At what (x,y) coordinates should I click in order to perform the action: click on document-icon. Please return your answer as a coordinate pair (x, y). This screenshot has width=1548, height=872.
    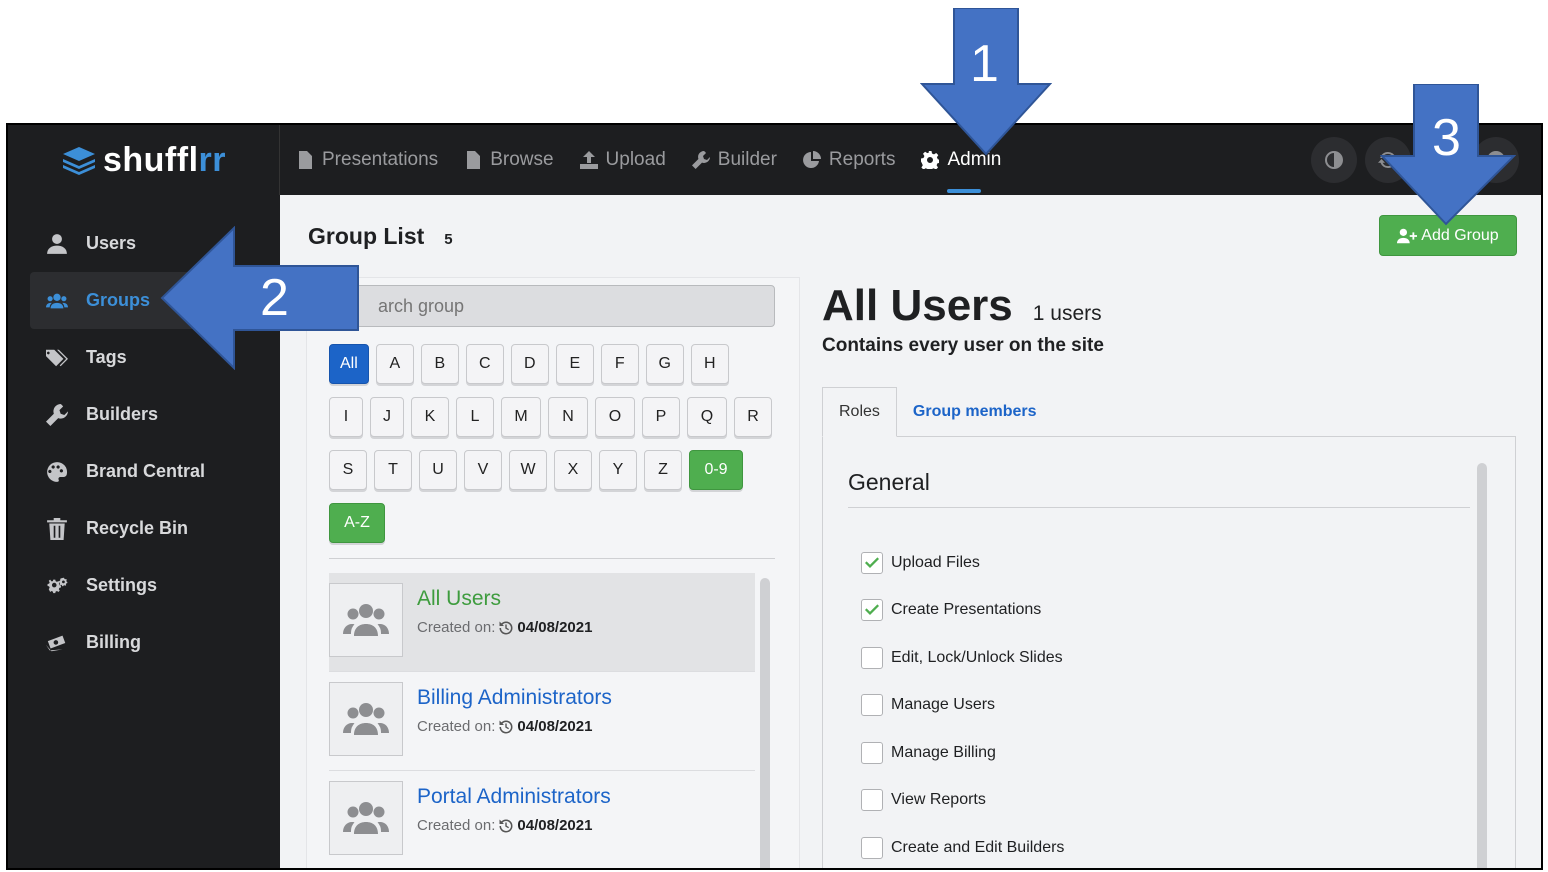
    Looking at the image, I should click on (474, 160).